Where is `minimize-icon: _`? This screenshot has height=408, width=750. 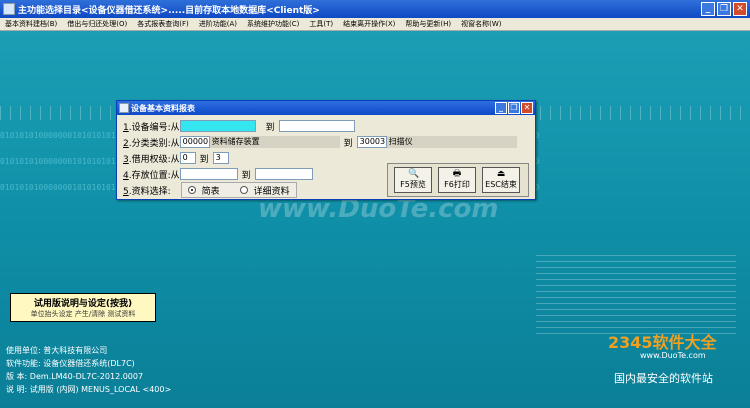 minimize-icon: _ is located at coordinates (708, 9).